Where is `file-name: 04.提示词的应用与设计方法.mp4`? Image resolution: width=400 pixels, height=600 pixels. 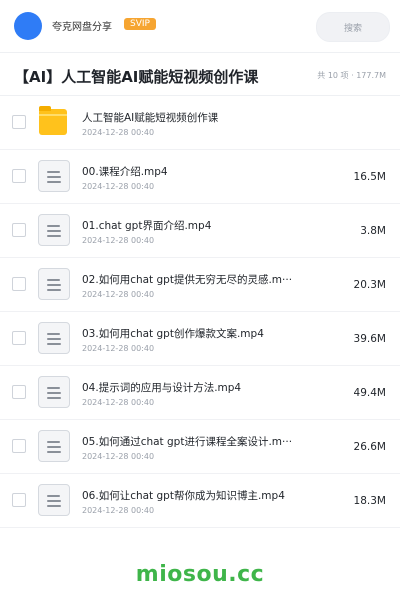
file-name: 04.提示词的应用与设计方法.mp4 is located at coordinates (162, 388).